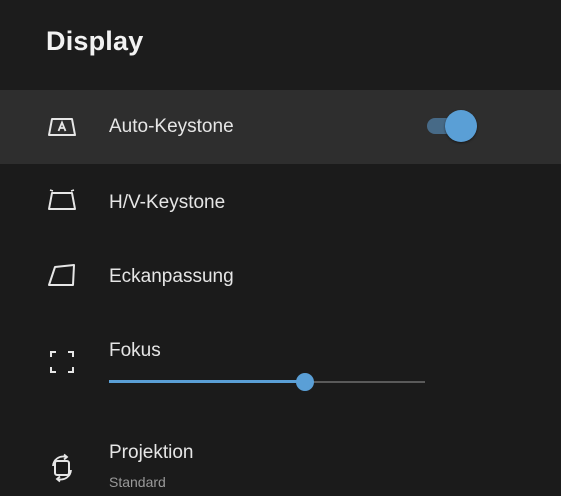 Image resolution: width=561 pixels, height=496 pixels. Describe the element at coordinates (280, 275) in the screenshot. I see `corner-adjust-item: Eckanpassung` at that location.